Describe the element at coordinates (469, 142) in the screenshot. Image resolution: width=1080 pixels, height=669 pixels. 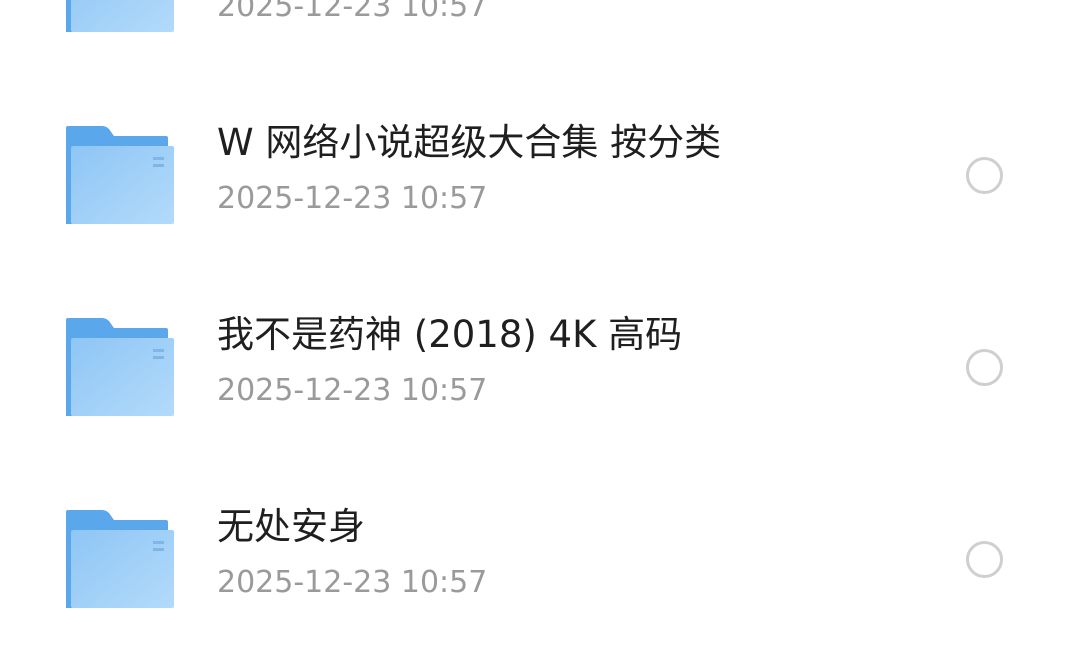
I see `file-name: W 网络小说超级大合集 按分类` at that location.